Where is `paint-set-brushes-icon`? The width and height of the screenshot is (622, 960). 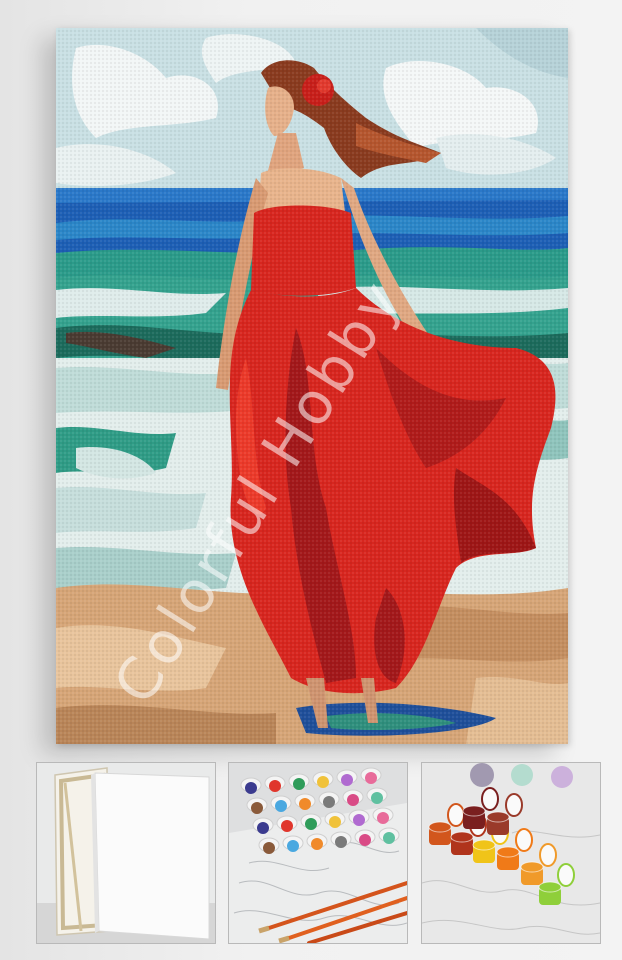
paint-set-brushes-icon is located at coordinates (318, 853).